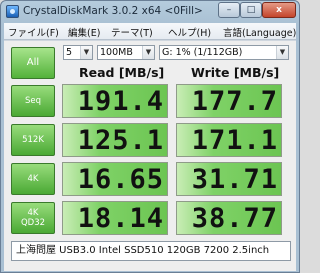 This screenshot has width=320, height=273. I want to click on row-label: Seq, so click(33, 101).